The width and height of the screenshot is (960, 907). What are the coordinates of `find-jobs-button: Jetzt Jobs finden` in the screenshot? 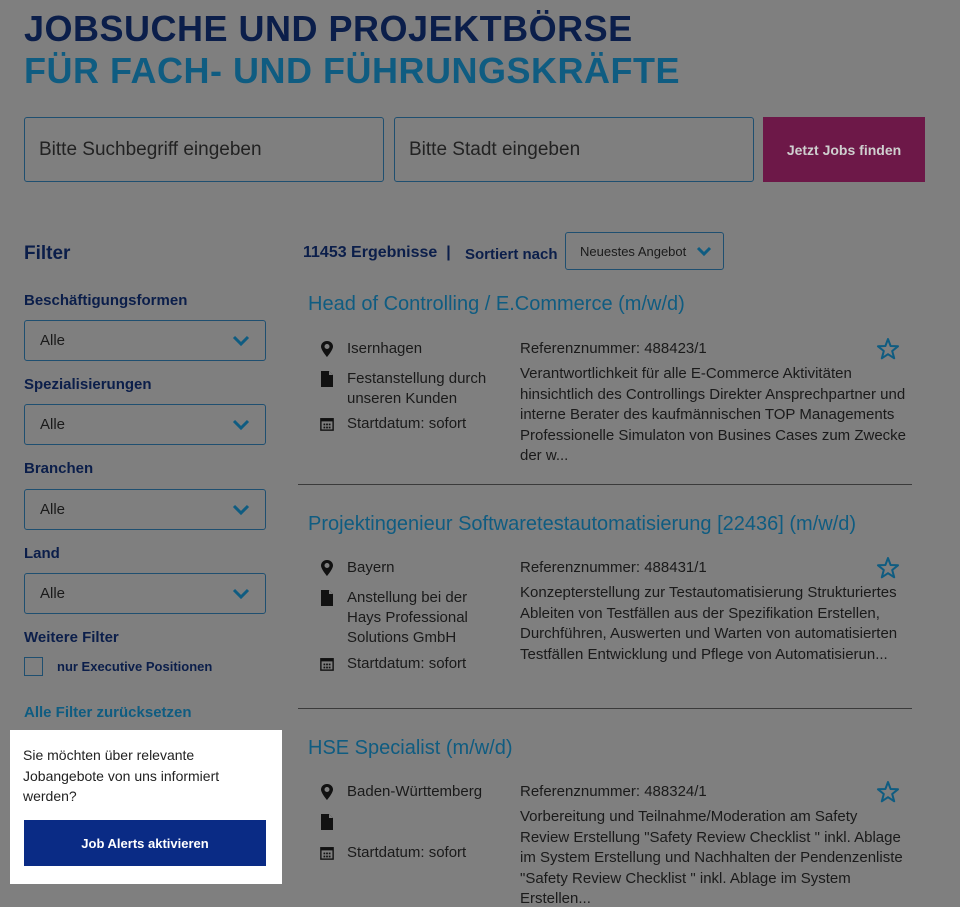 It's located at (844, 149).